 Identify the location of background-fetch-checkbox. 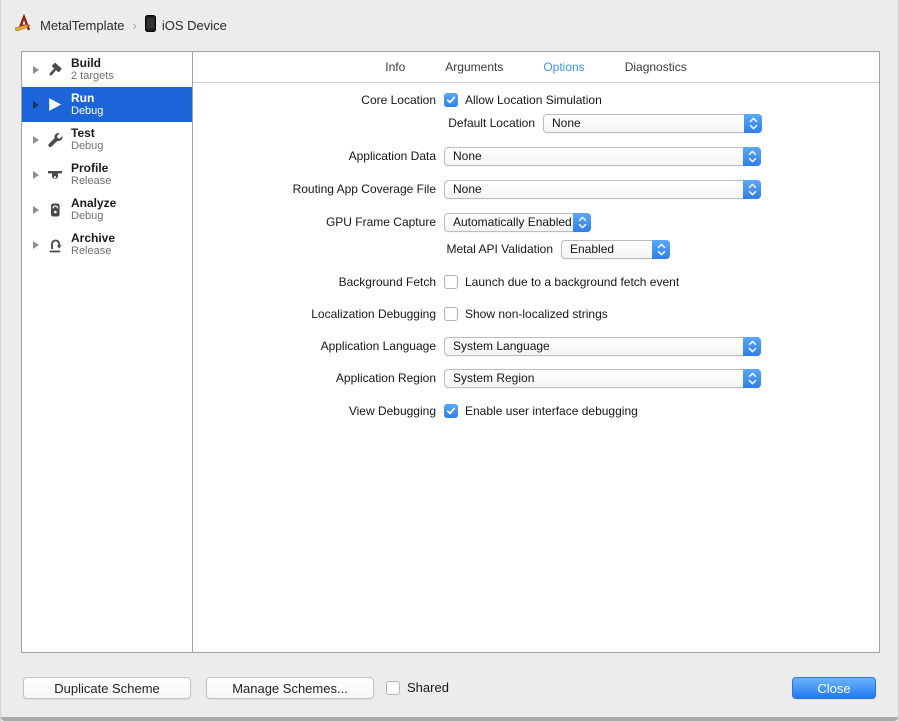
(451, 282).